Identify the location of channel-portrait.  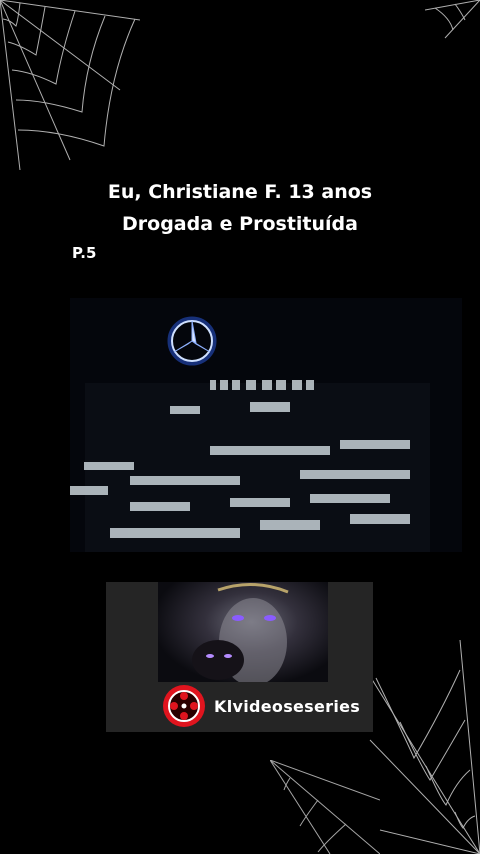
(243, 632).